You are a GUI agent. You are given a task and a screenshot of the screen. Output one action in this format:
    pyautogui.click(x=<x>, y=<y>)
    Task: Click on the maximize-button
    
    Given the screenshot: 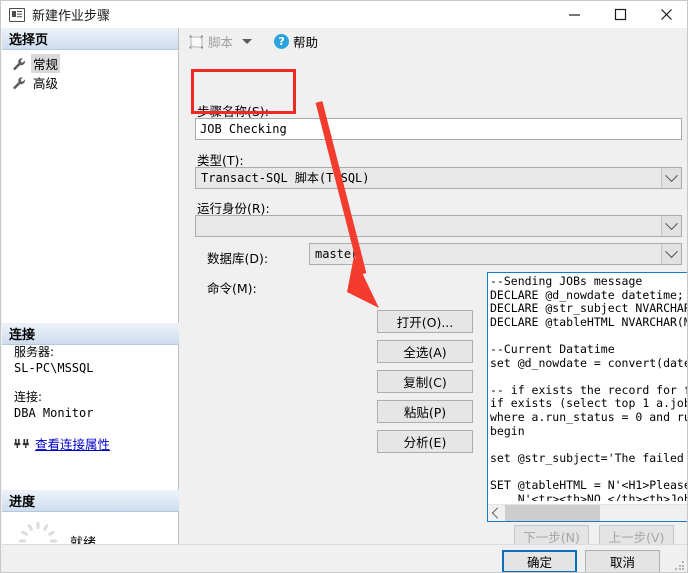 What is the action you would take?
    pyautogui.click(x=620, y=14)
    